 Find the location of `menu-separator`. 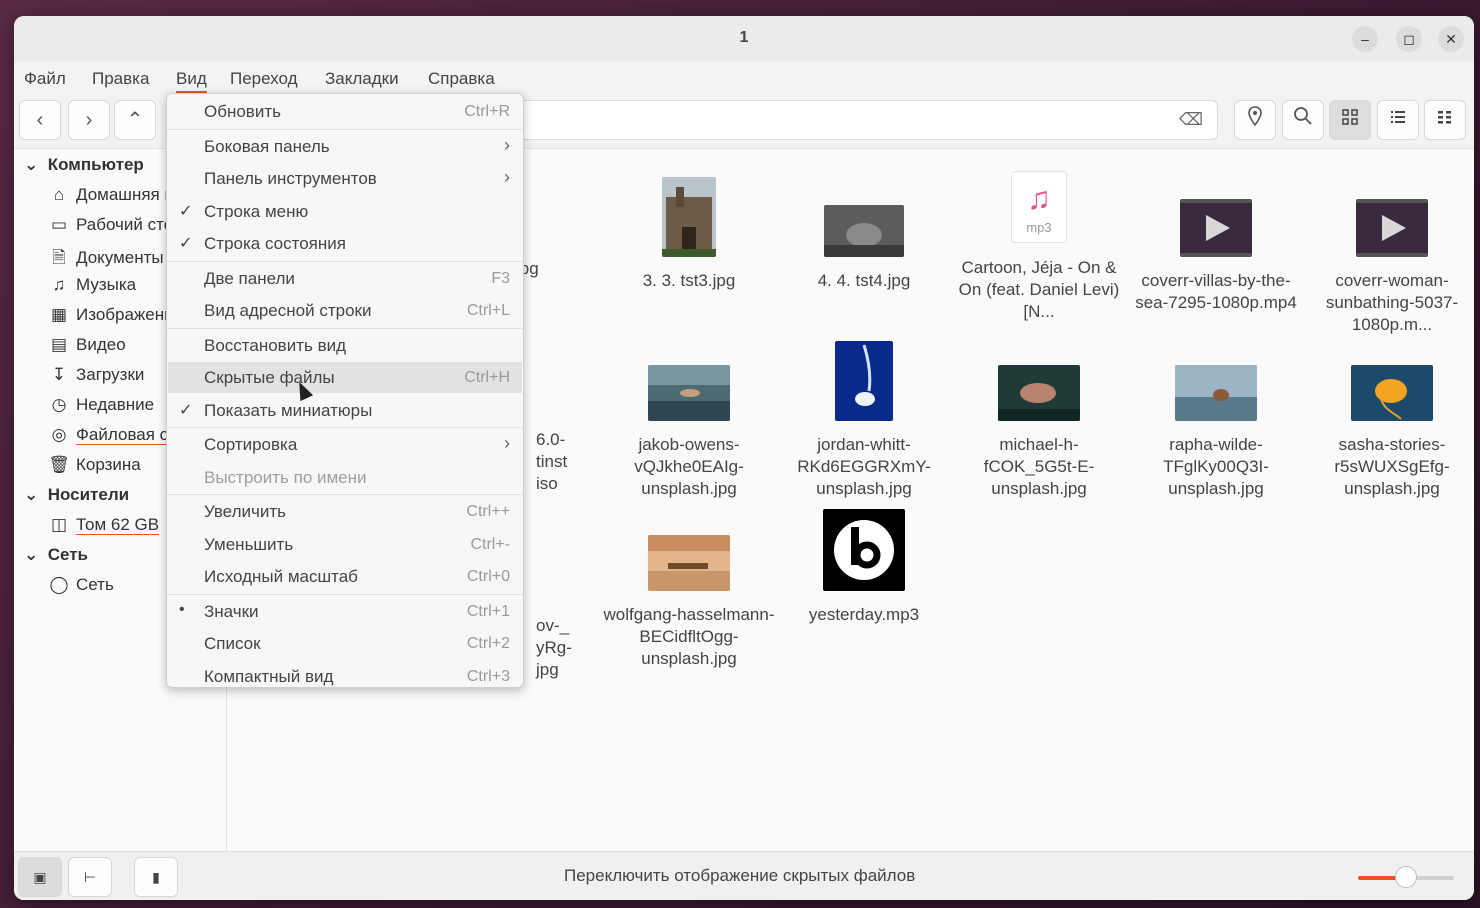

menu-separator is located at coordinates (345, 494).